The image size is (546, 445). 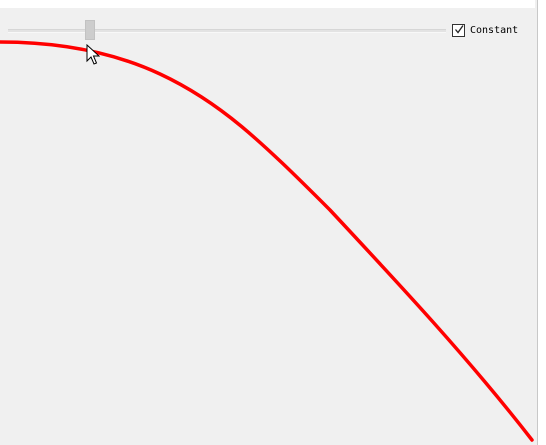 I want to click on mouse-pointer-icon, so click(x=93, y=54).